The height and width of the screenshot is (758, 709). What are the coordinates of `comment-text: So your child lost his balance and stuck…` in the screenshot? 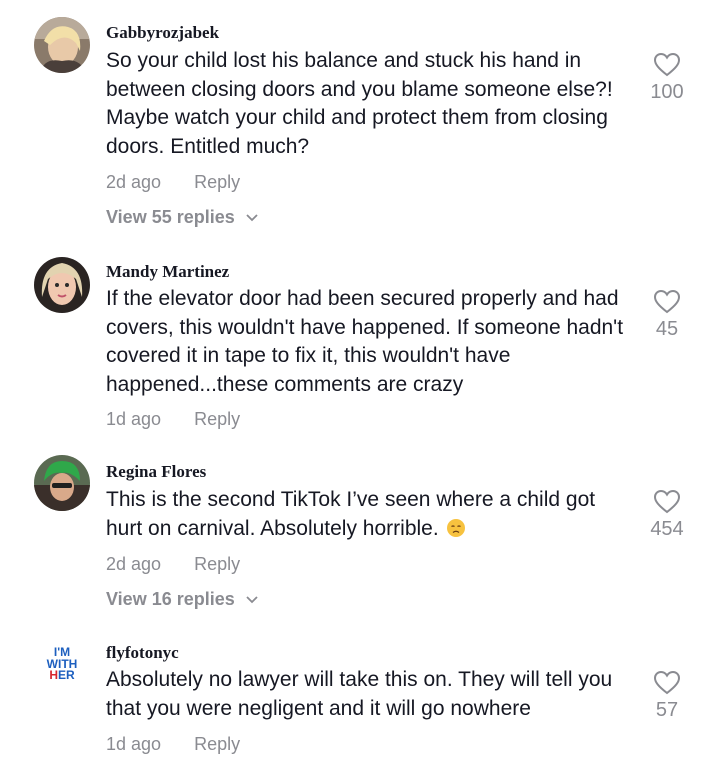 It's located at (359, 103).